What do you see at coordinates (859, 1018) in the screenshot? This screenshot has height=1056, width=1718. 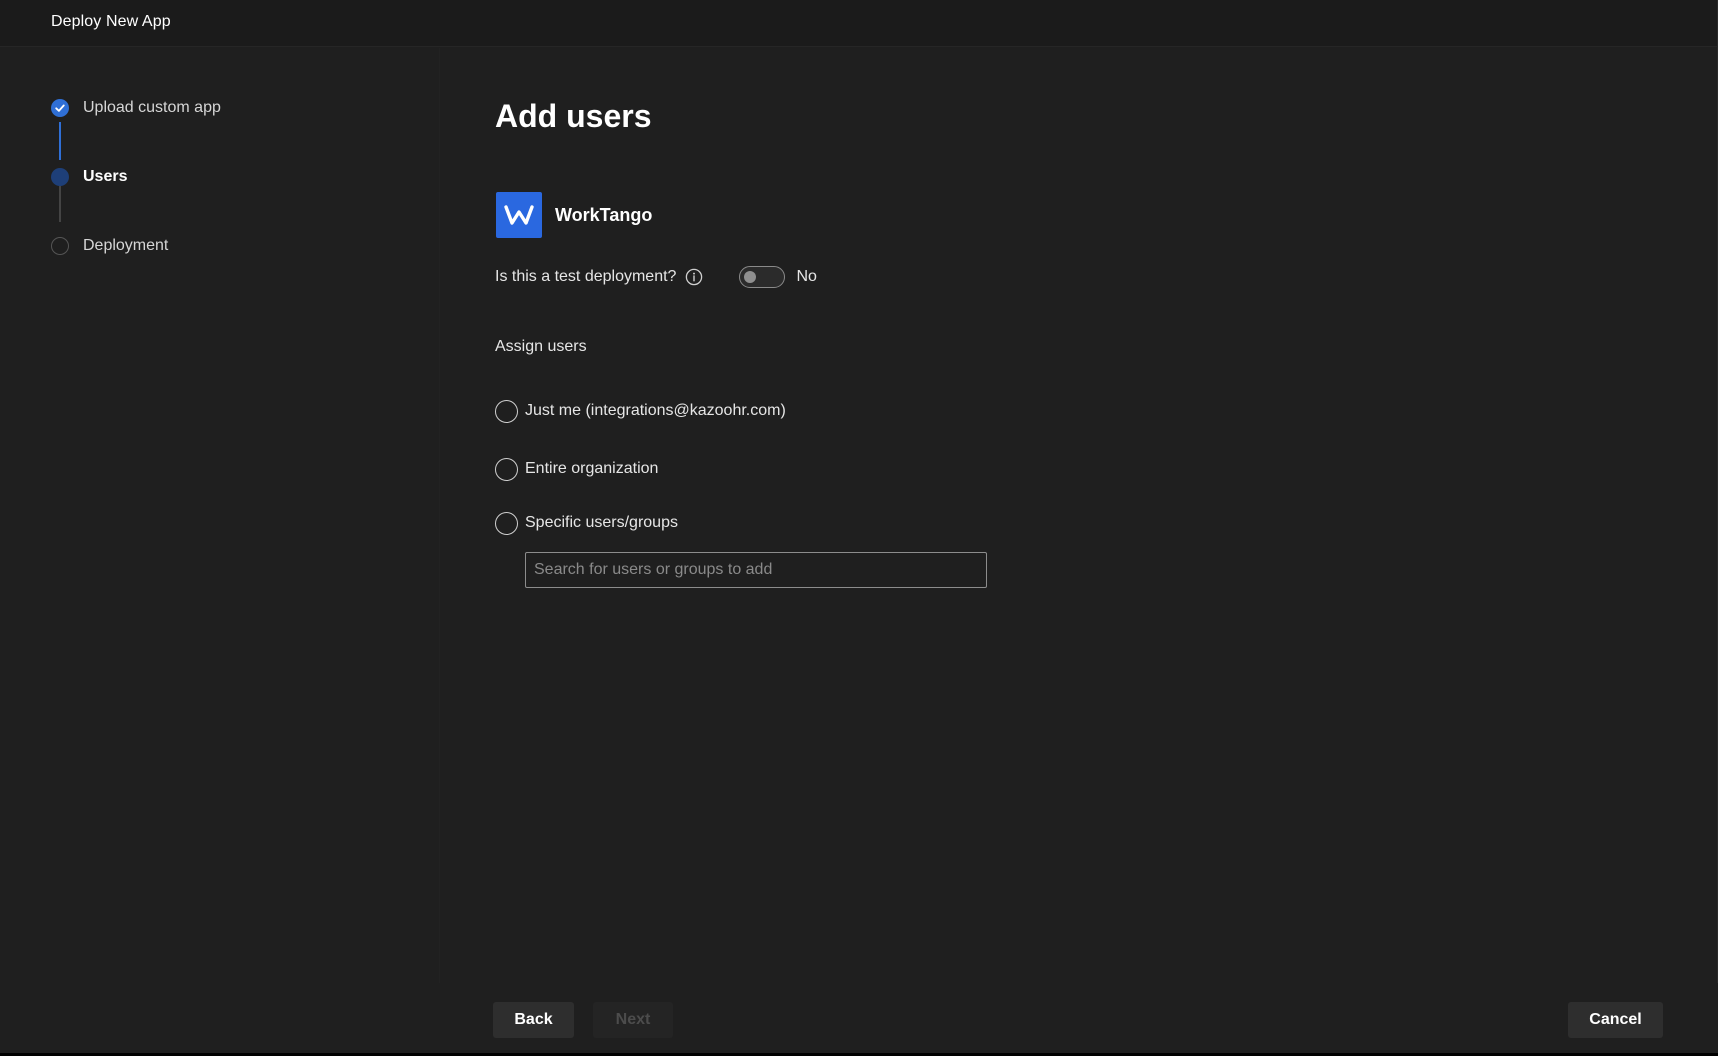 I see `footer-bar: Back Next Cancel` at bounding box center [859, 1018].